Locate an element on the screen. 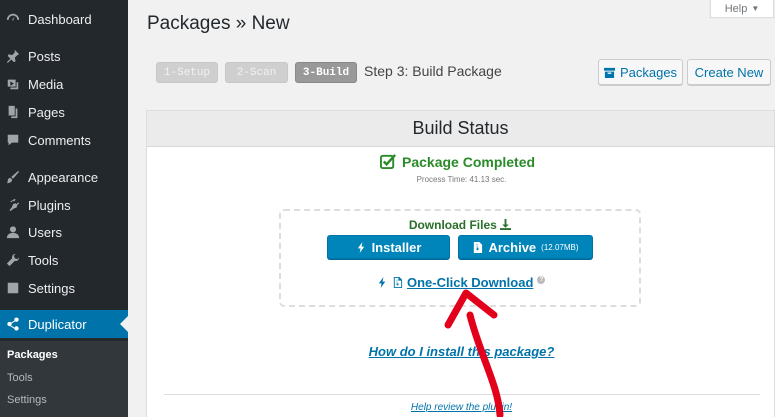 This screenshot has width=775, height=417. user-icon is located at coordinates (13, 232).